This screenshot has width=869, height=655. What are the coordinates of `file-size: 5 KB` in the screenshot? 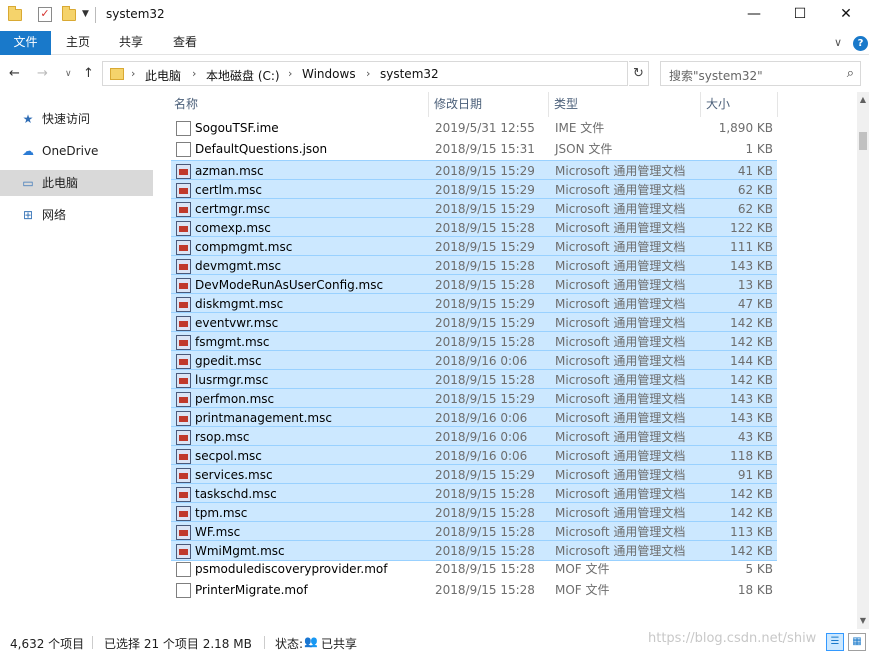 It's located at (759, 569).